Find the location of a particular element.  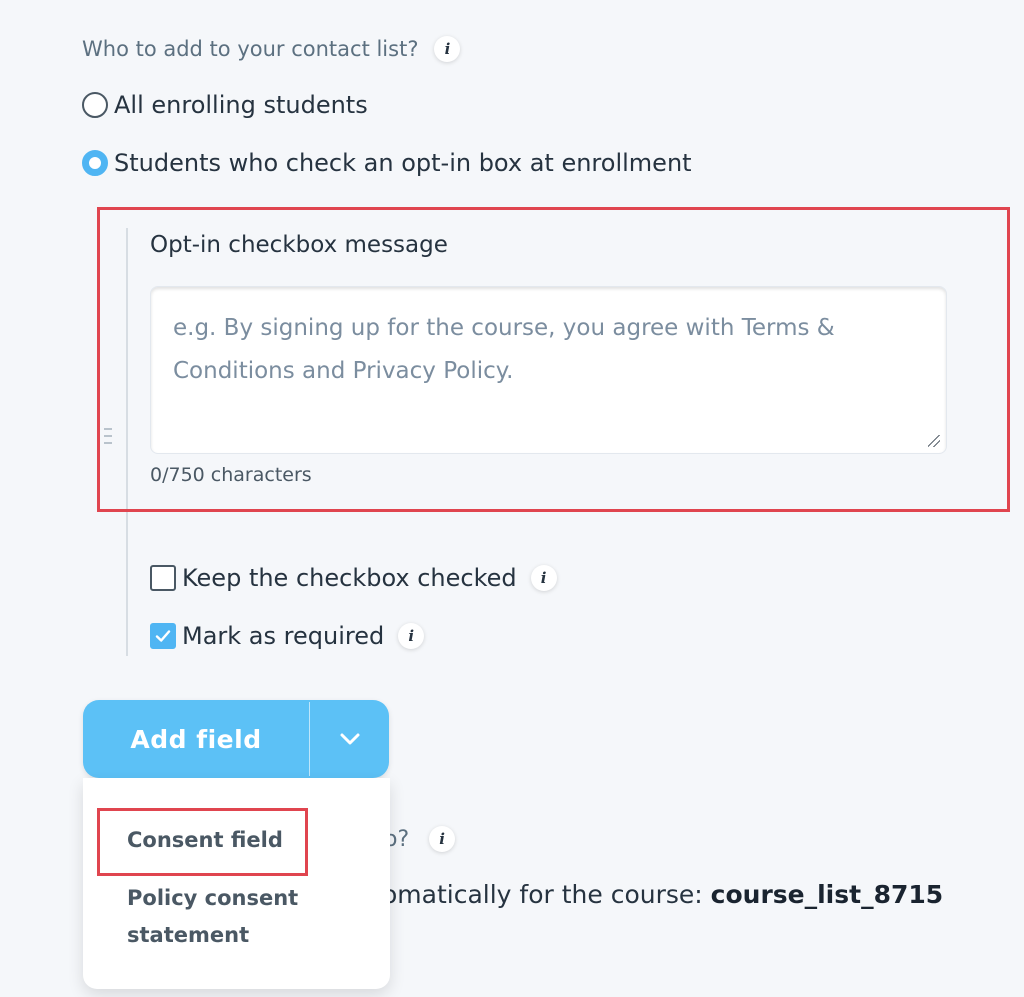

background-line-text: omatically for the course: is located at coordinates (546, 894).